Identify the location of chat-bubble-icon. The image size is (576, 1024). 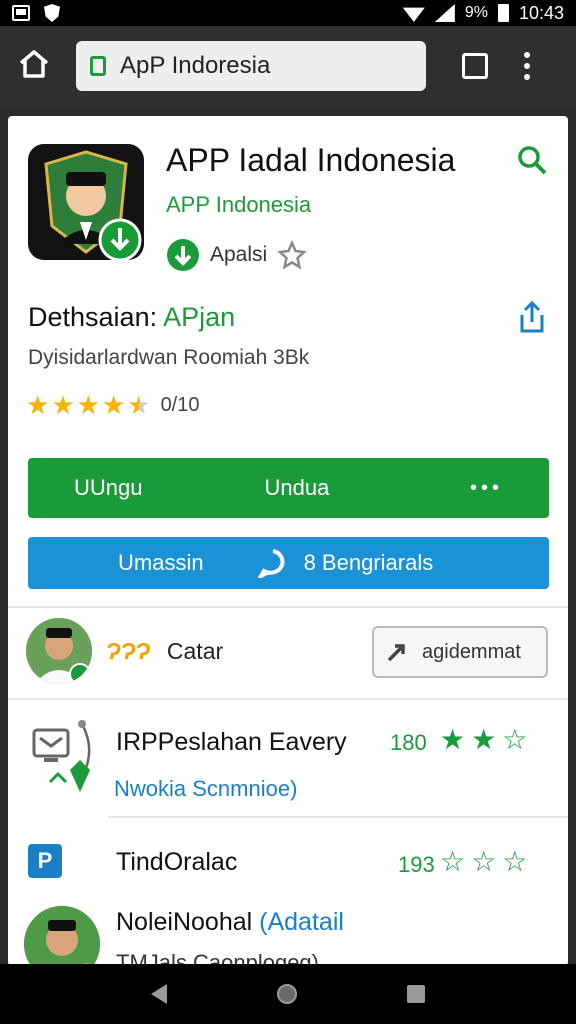
(271, 563).